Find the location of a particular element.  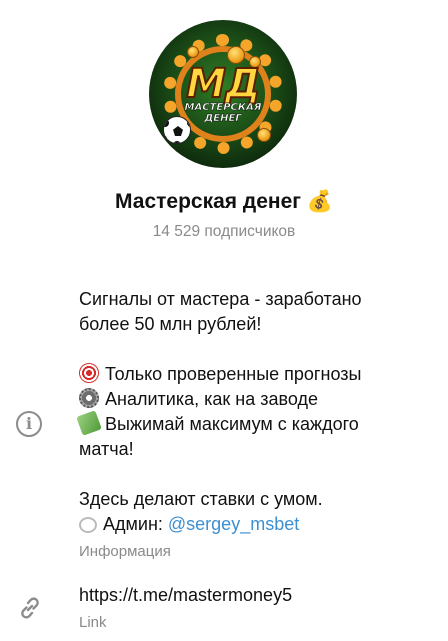

channel-title: Мастерская денег 💰 is located at coordinates (224, 201).